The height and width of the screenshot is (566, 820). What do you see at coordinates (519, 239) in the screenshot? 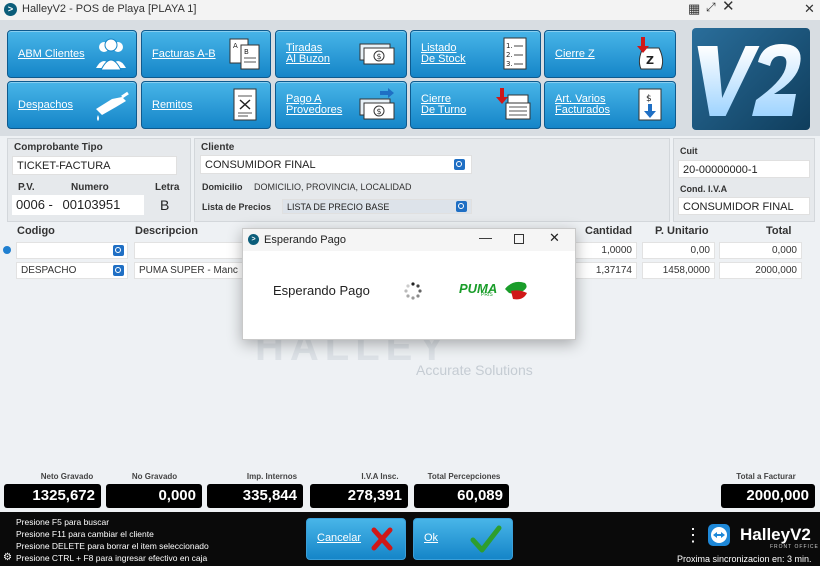
I see `dialog-maximize-icon` at bounding box center [519, 239].